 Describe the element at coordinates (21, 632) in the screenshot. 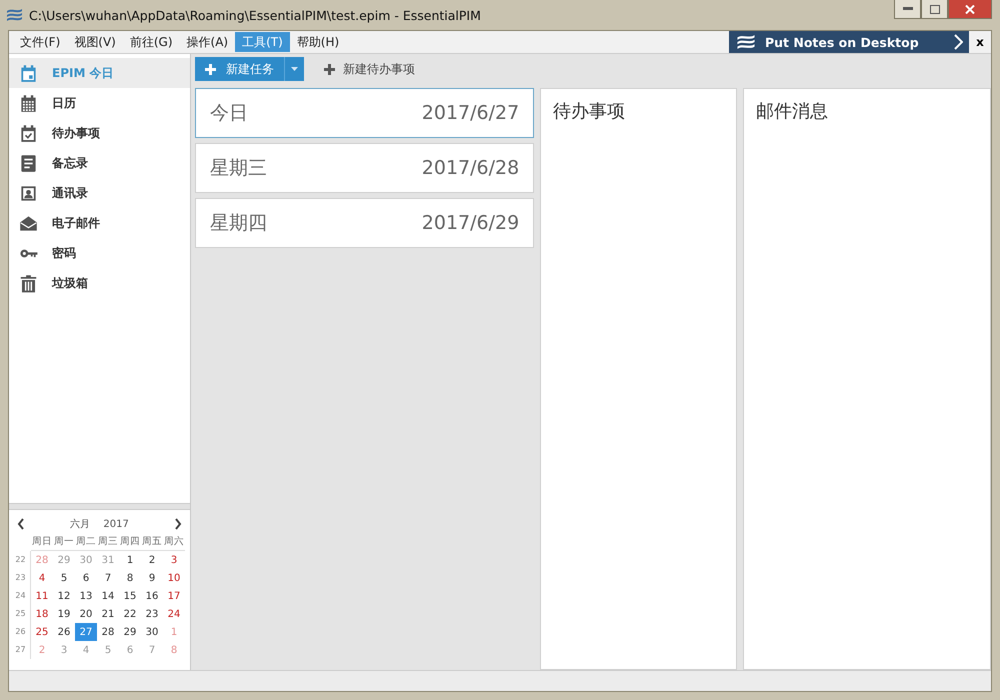

I see `week-number: 26` at that location.